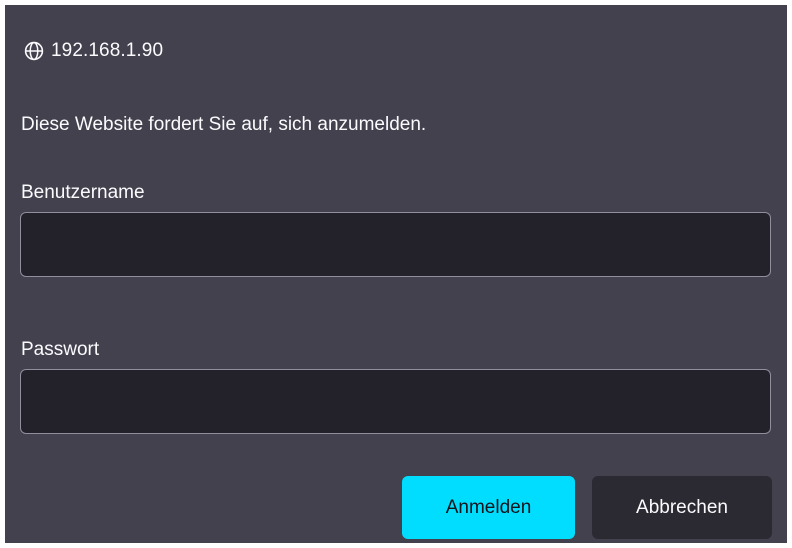  I want to click on dialog-header: 192.168.1.90, so click(93, 51).